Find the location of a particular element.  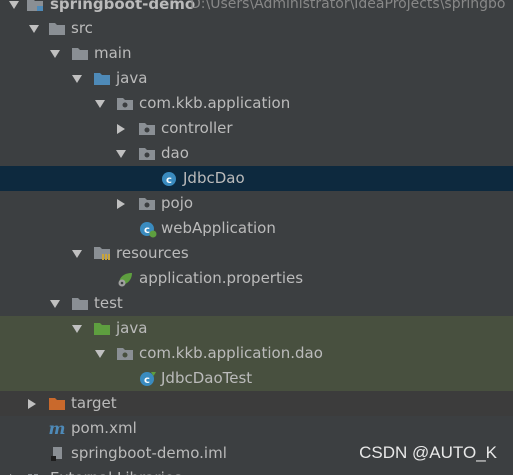

maven-icon: m is located at coordinates (57, 428).